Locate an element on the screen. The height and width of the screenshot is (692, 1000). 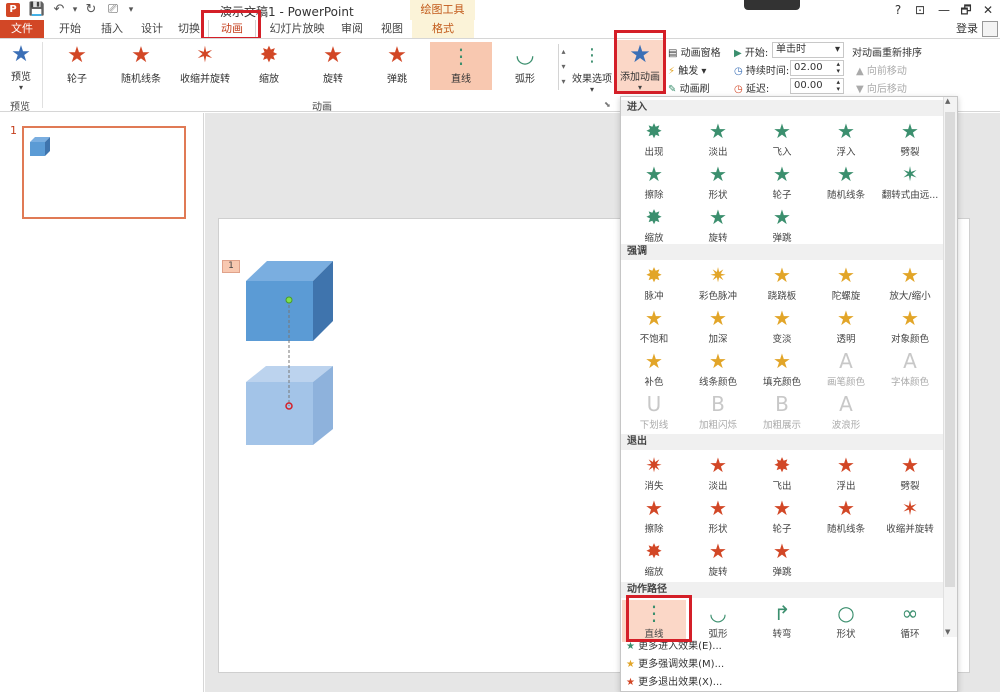
customize-toolbar-icon: ▾ is located at coordinates (131, 10).